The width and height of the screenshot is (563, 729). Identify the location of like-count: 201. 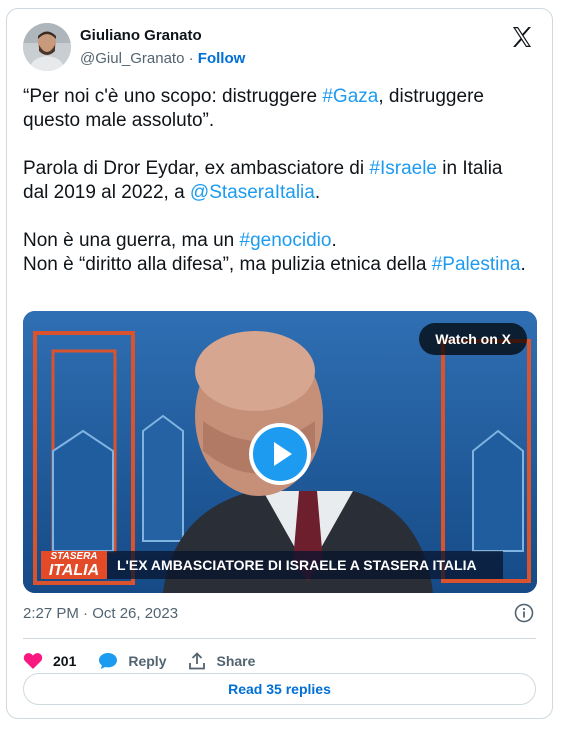
(65, 661).